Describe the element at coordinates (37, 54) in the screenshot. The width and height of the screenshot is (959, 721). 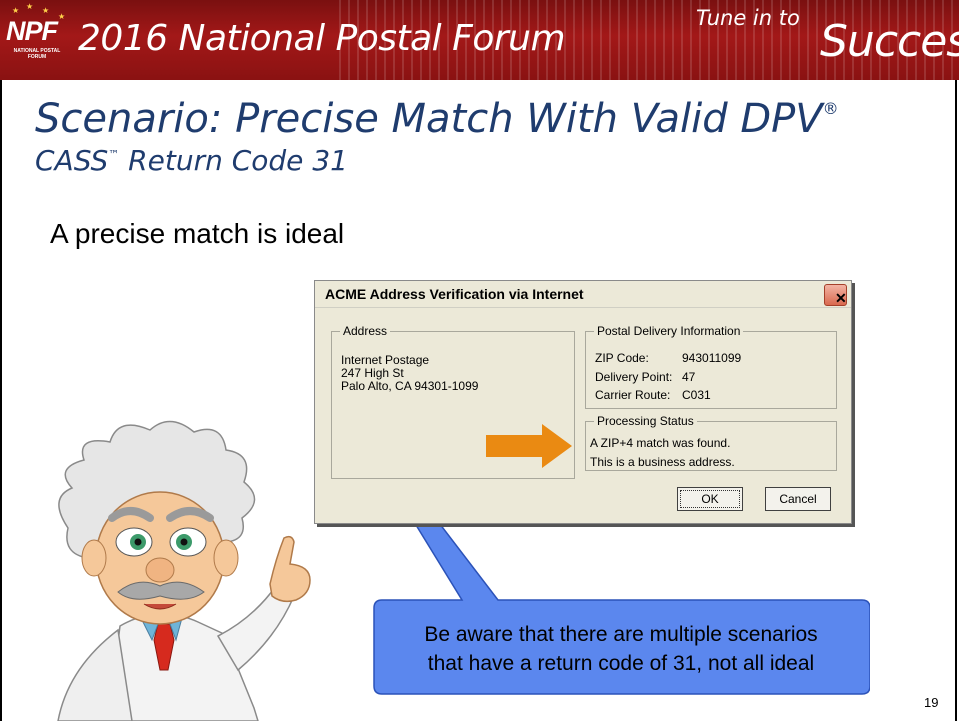
I see `logo-subtext: NATIONAL POSTAL FORUM` at that location.